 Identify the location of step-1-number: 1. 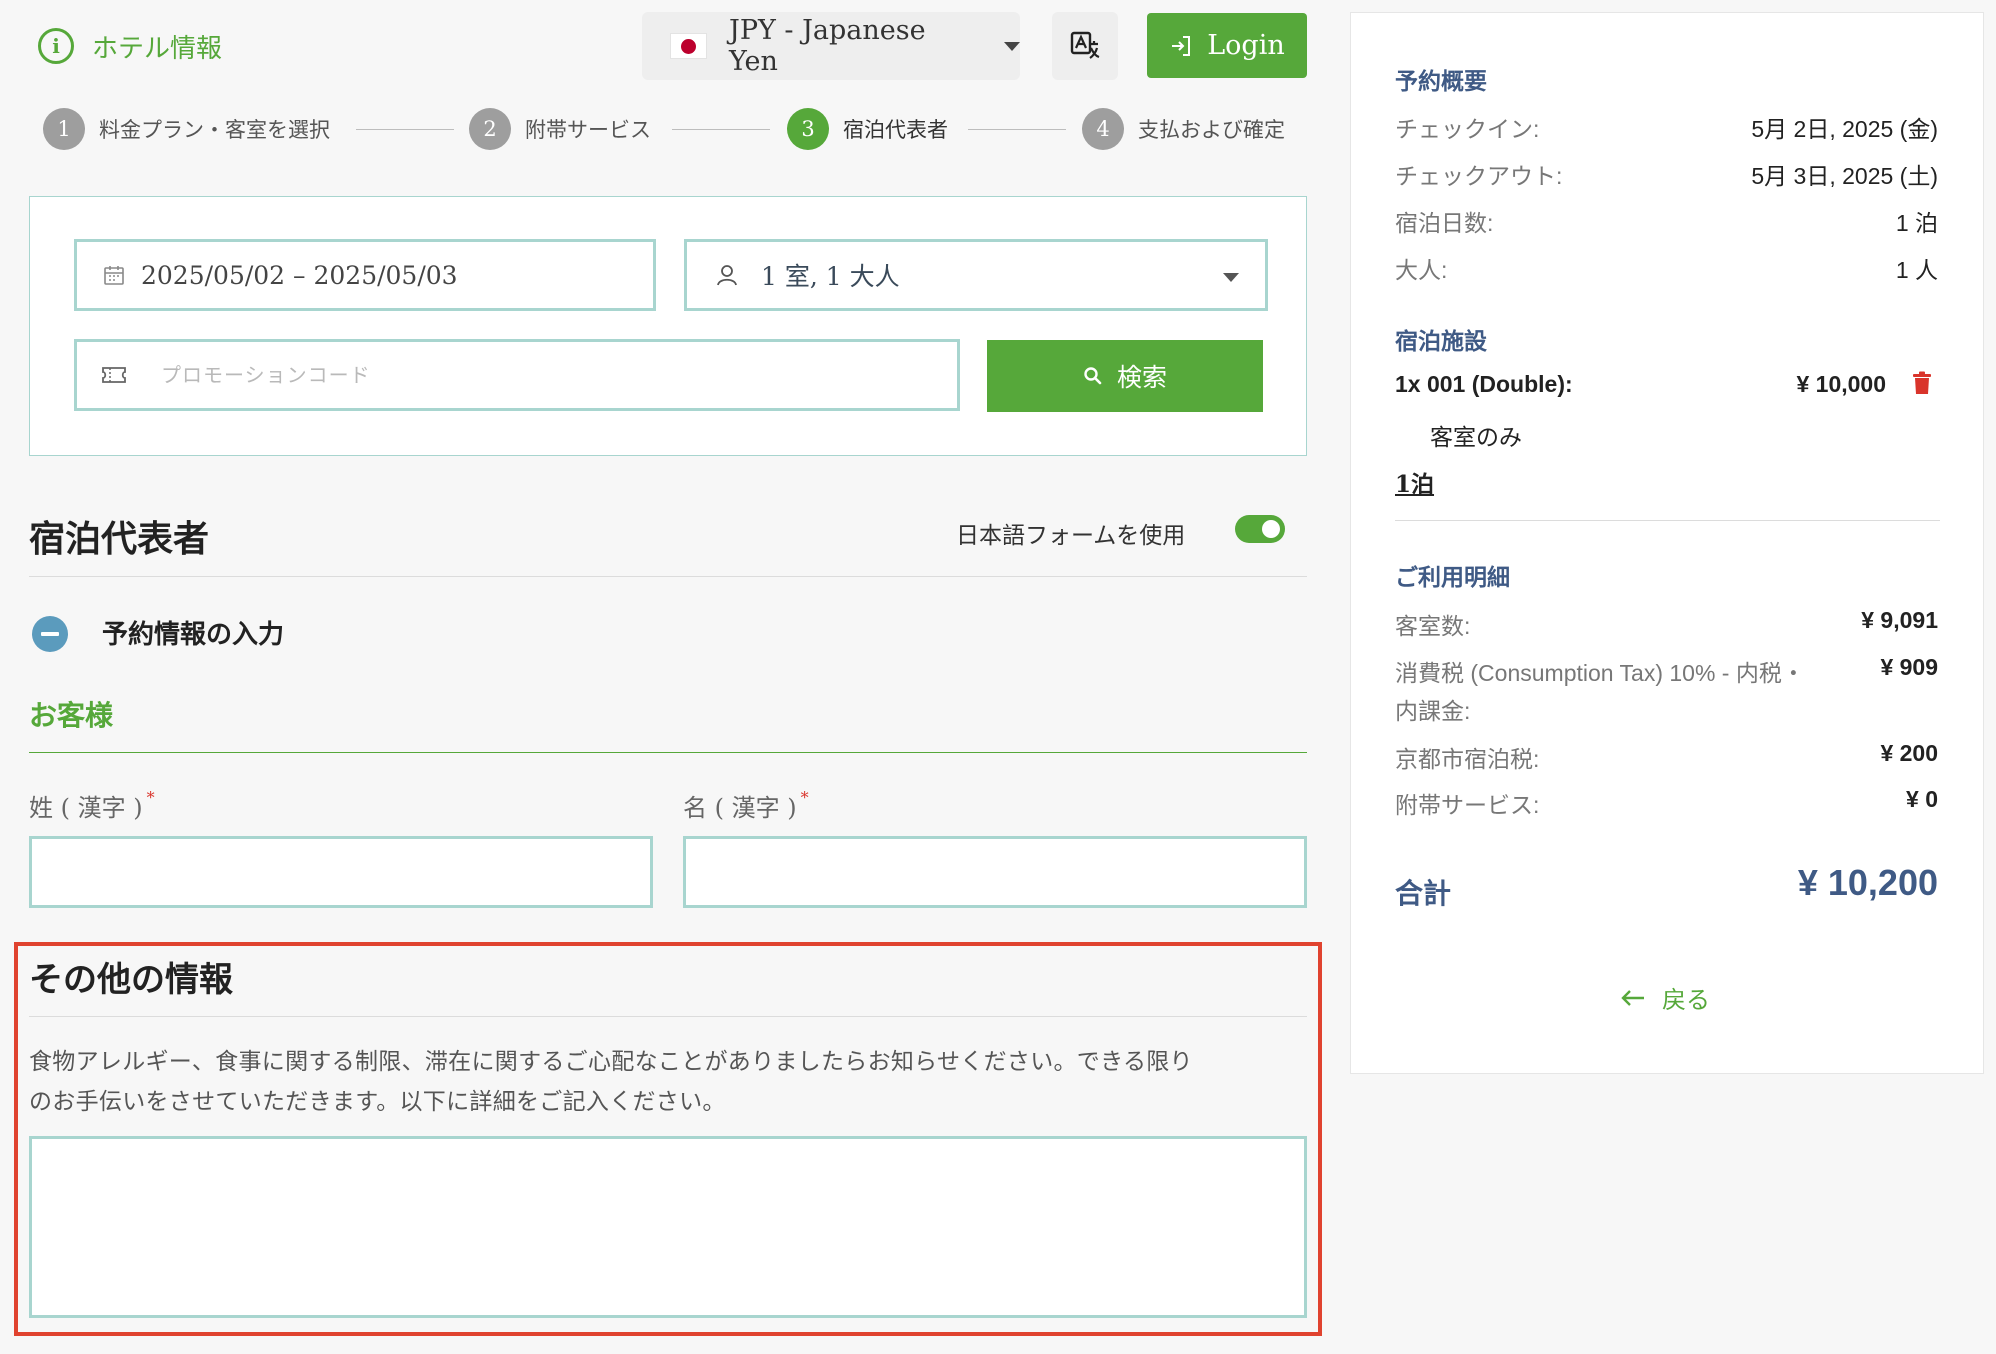
(64, 129).